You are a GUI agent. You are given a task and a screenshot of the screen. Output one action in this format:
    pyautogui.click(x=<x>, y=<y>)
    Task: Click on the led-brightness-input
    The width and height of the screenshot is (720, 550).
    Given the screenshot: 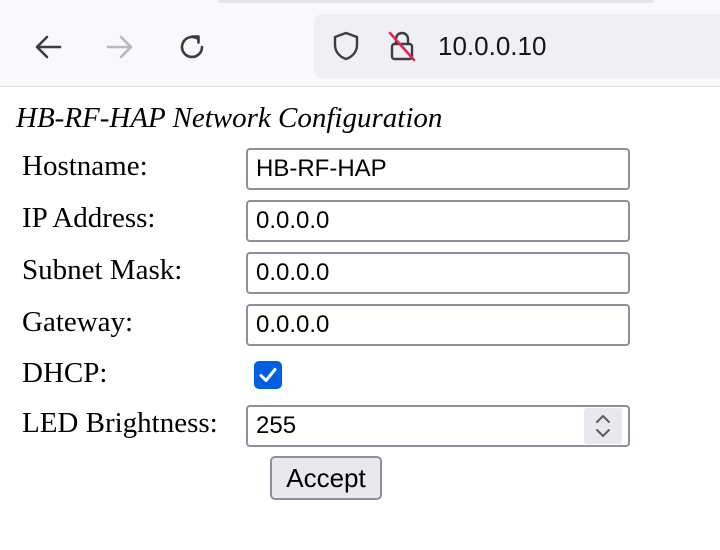 What is the action you would take?
    pyautogui.click(x=438, y=426)
    